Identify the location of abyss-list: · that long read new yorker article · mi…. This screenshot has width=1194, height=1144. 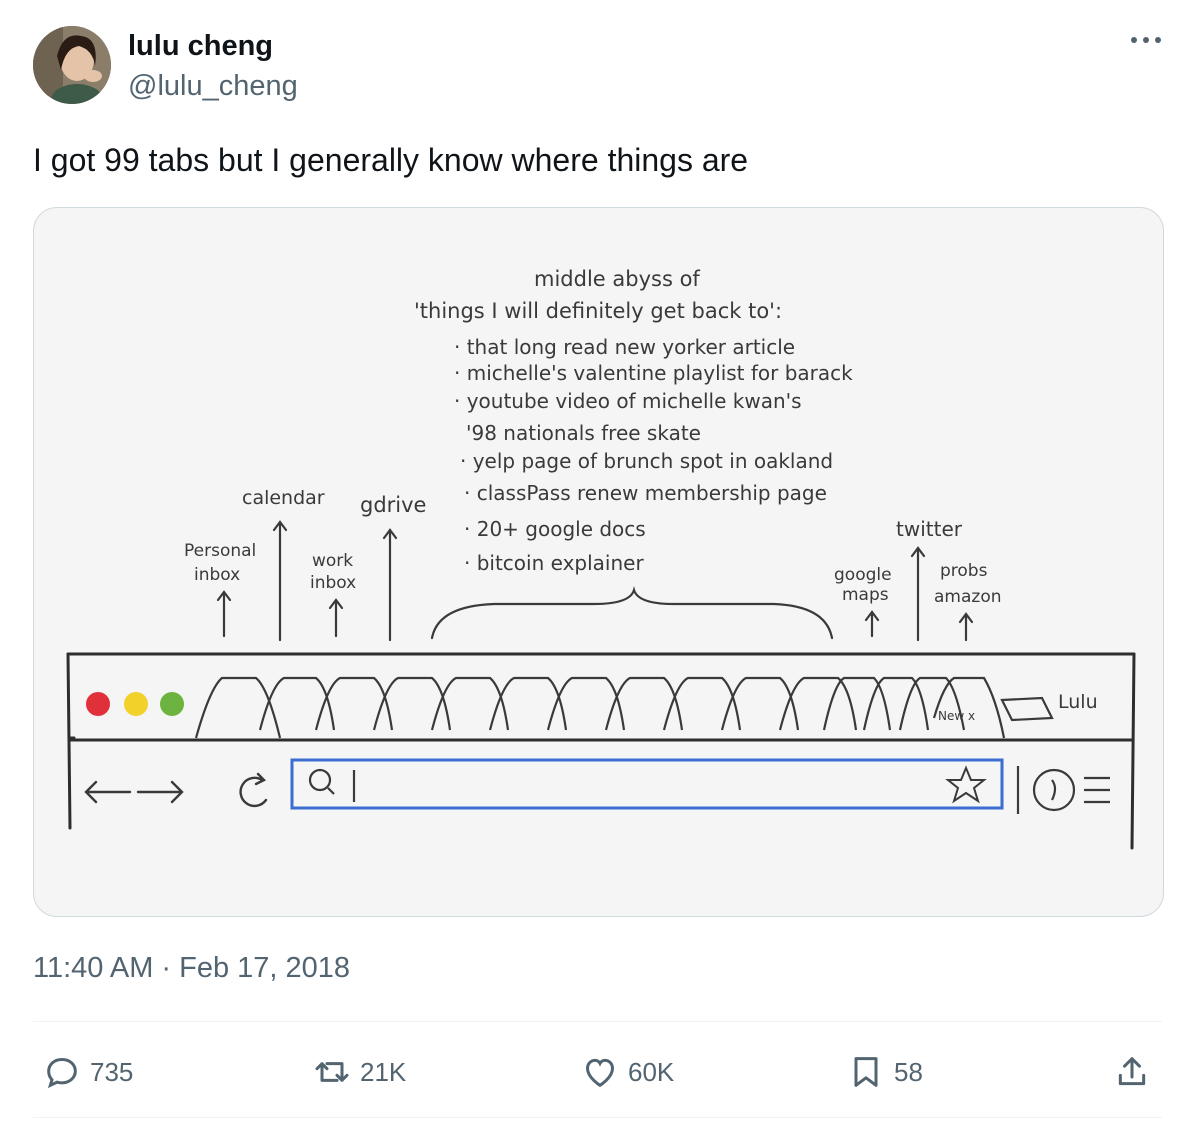
(653, 455).